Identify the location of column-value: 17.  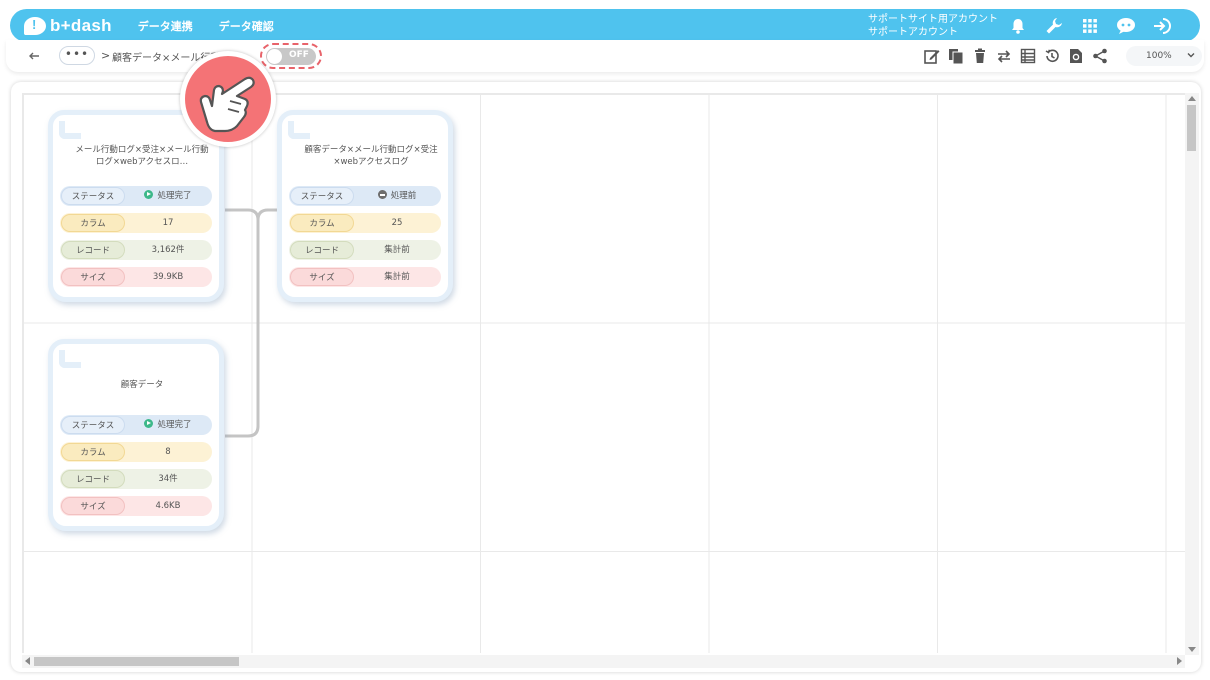
(168, 223).